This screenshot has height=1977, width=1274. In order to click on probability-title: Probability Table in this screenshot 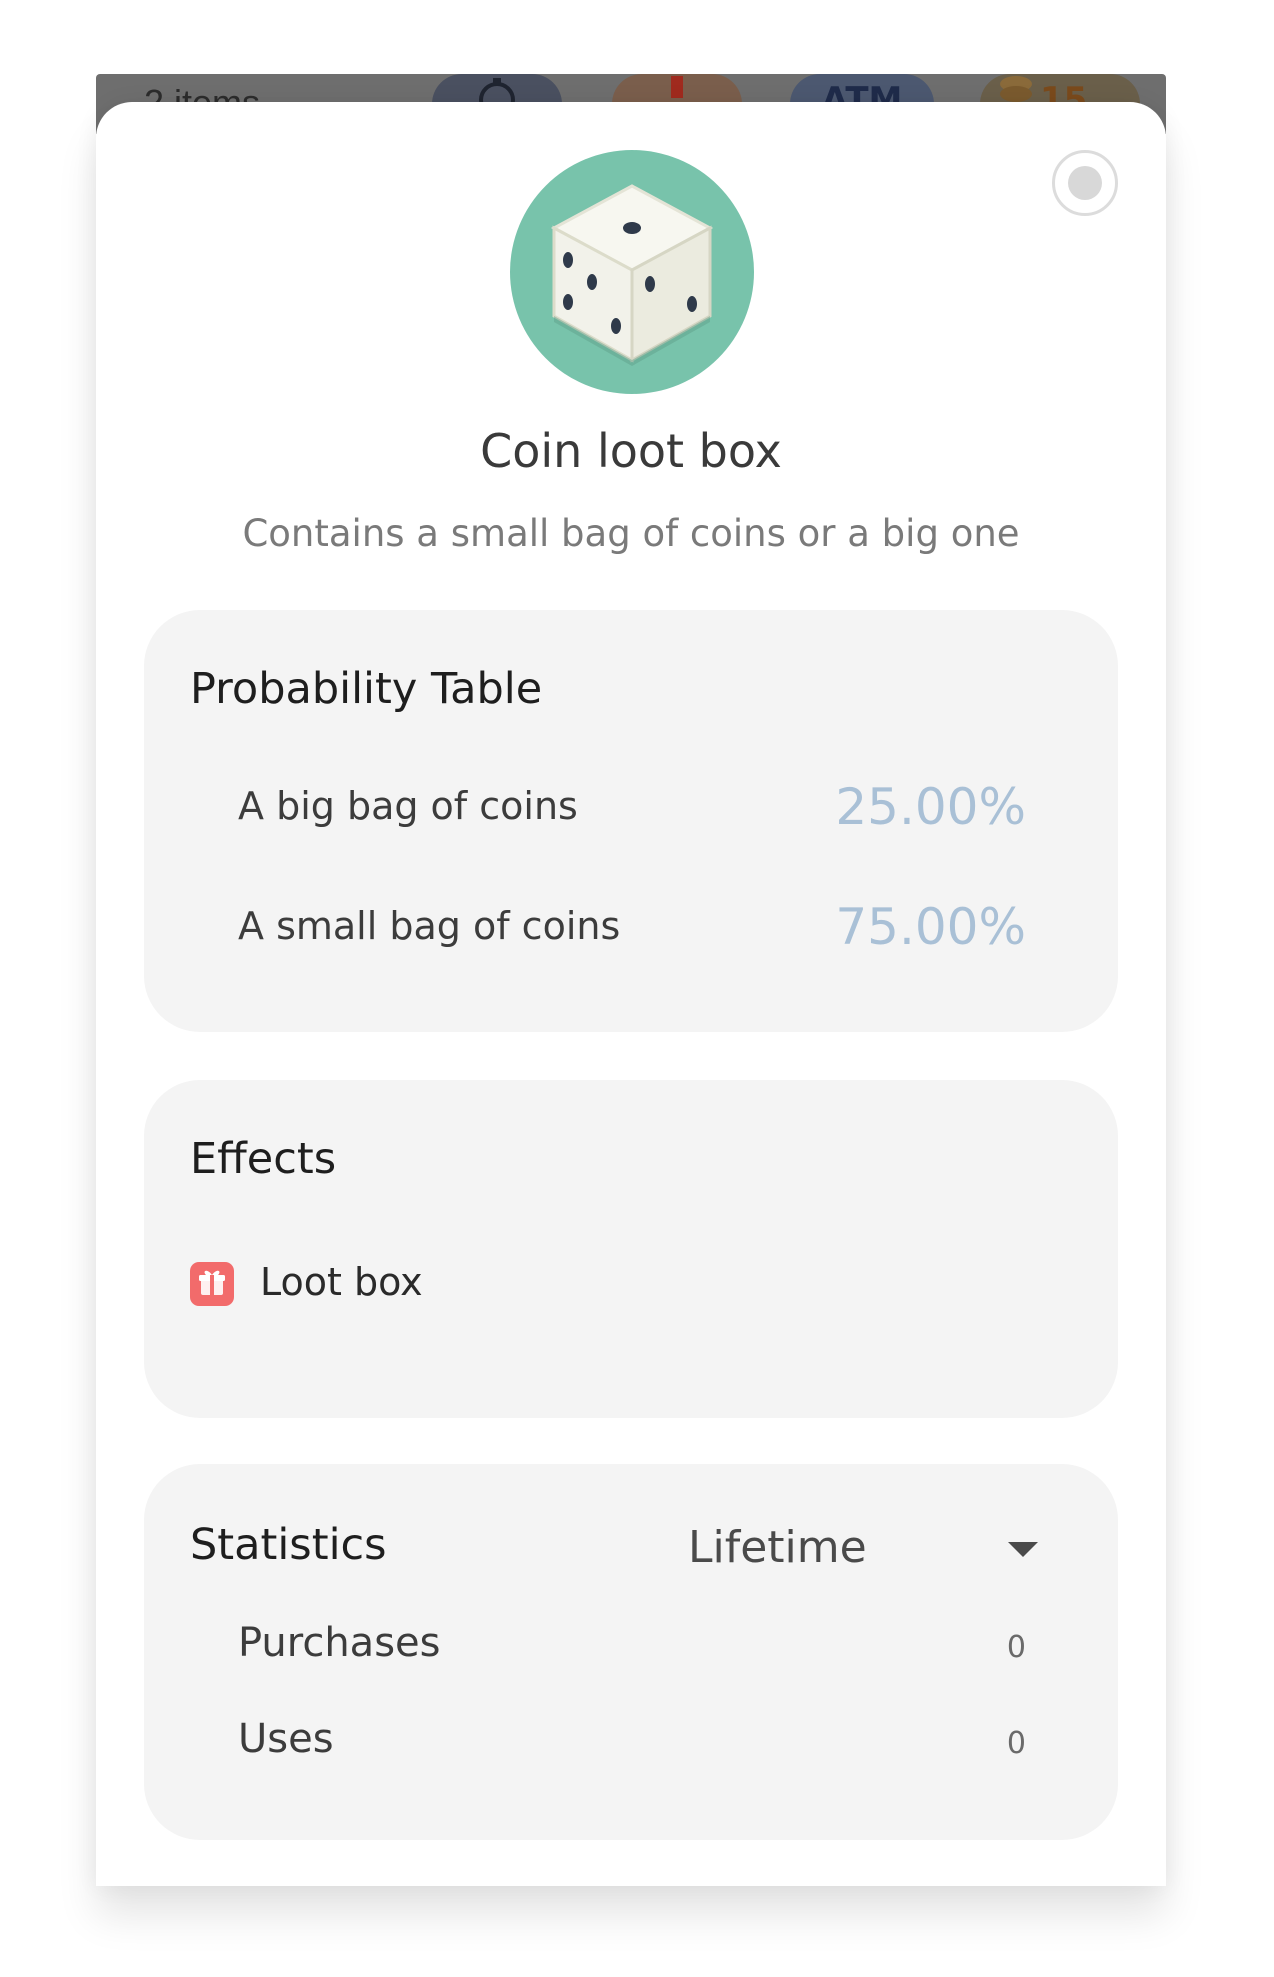, I will do `click(366, 689)`.